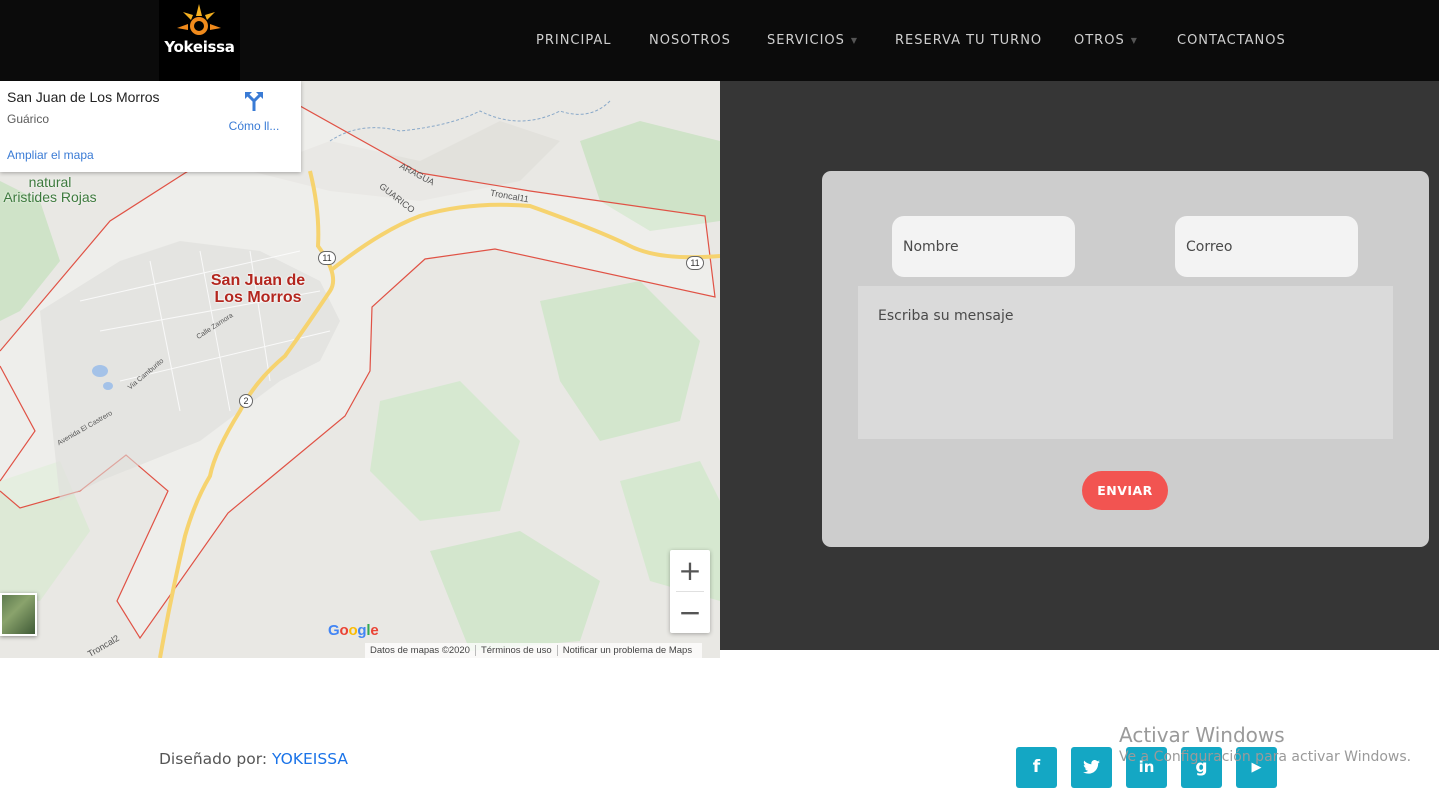 This screenshot has width=1439, height=809. I want to click on route-shield-2: 2, so click(246, 401).